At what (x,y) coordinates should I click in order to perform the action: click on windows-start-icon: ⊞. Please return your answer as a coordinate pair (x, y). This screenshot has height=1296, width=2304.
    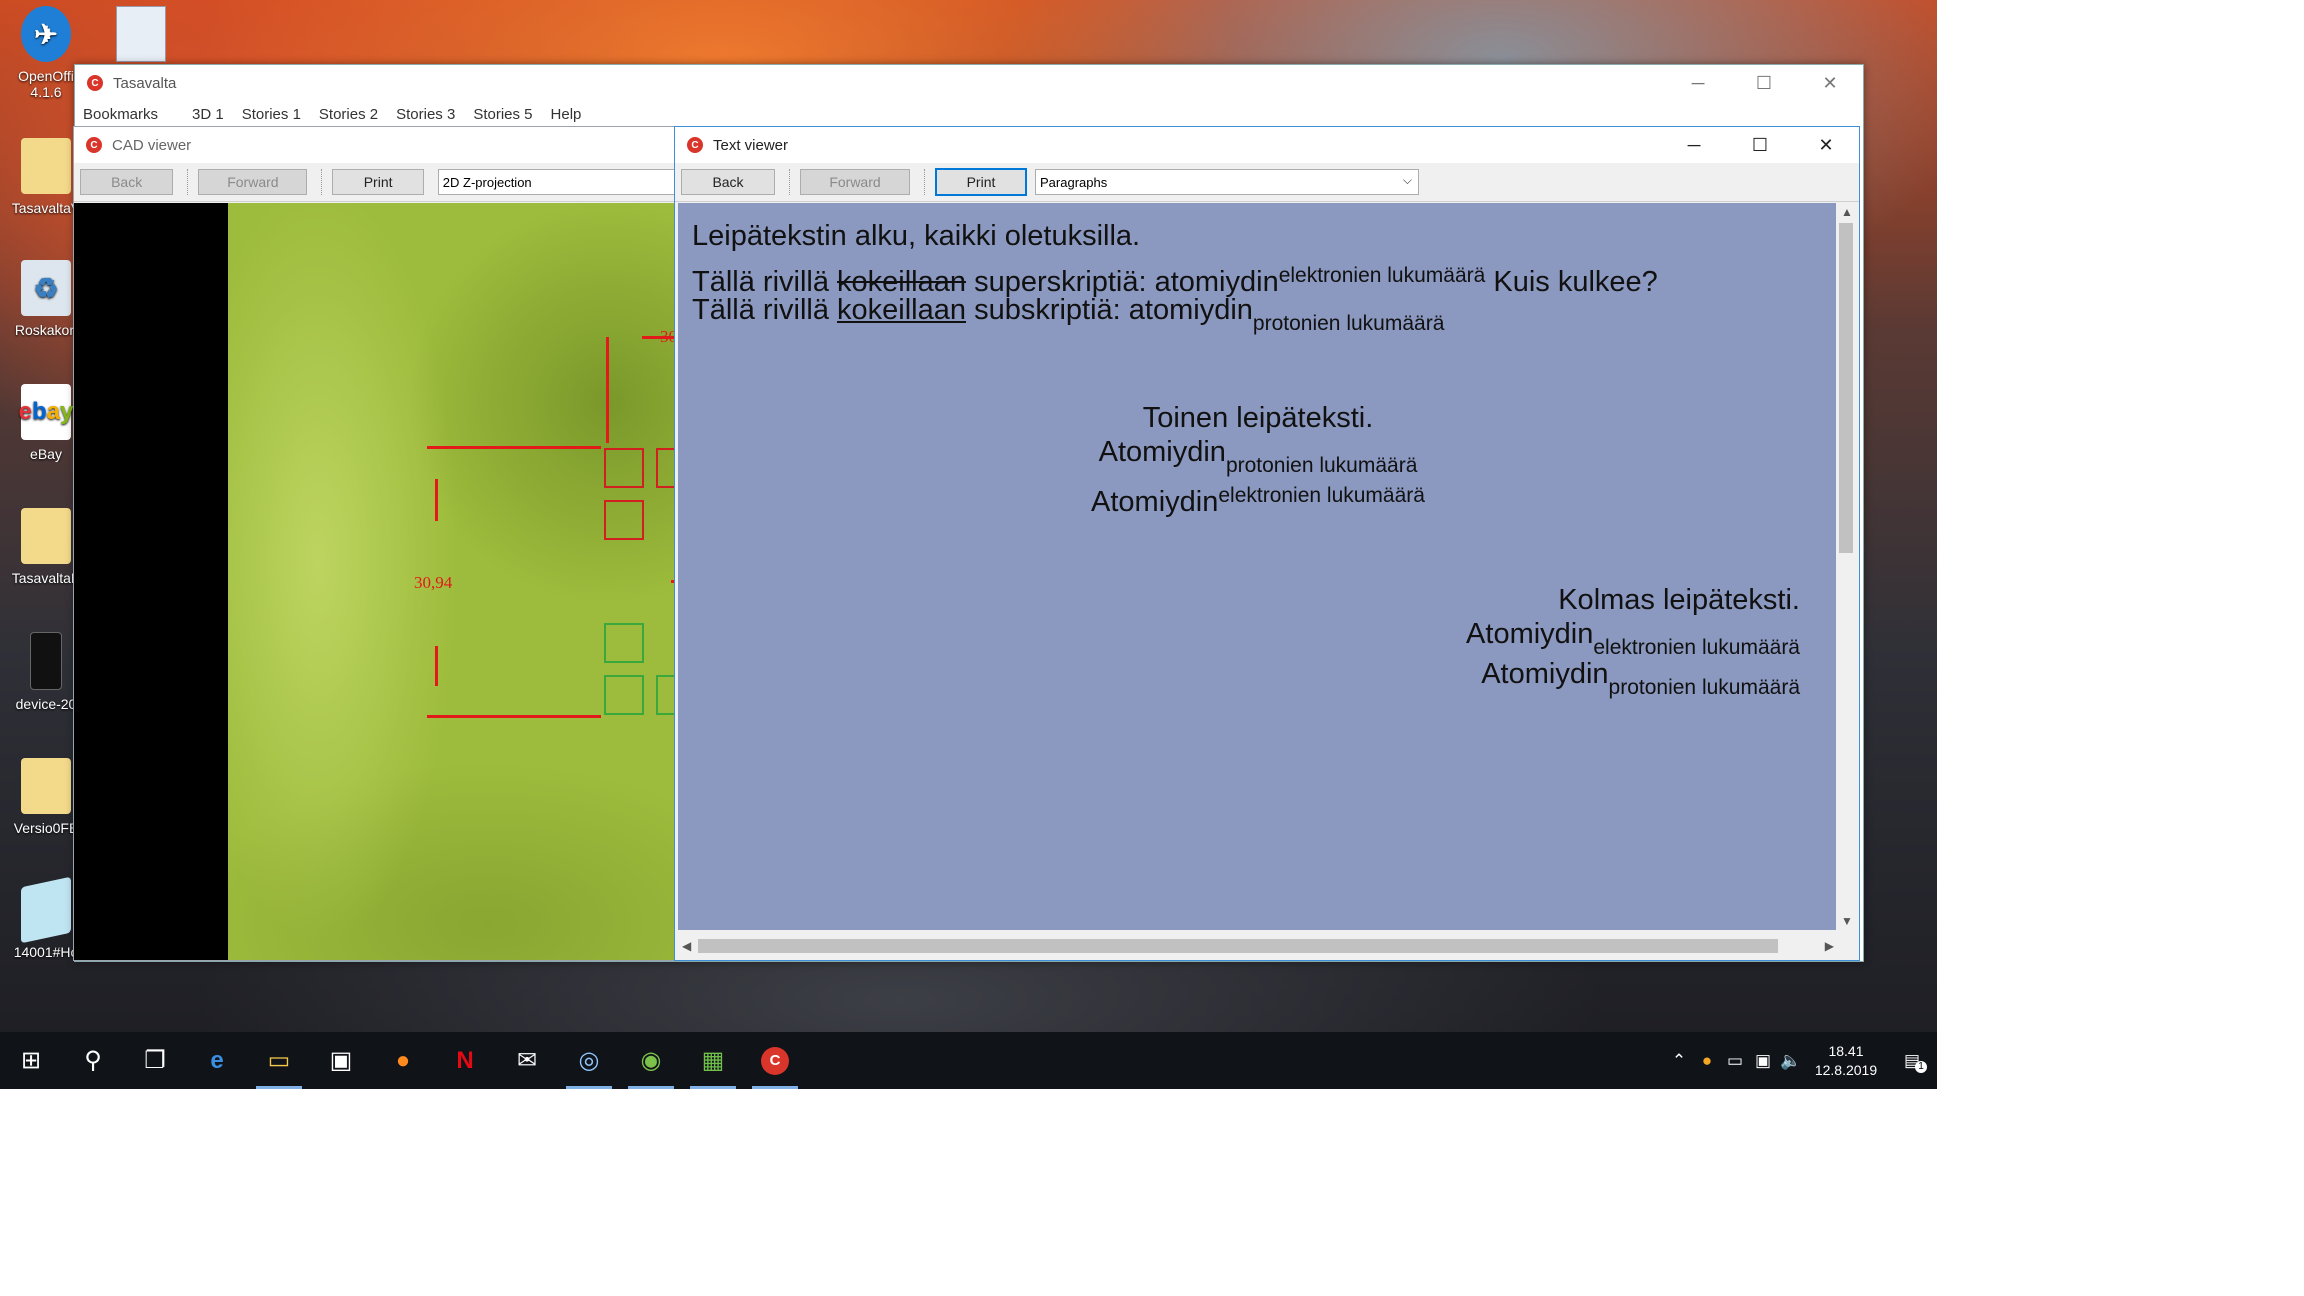
    Looking at the image, I should click on (31, 1060).